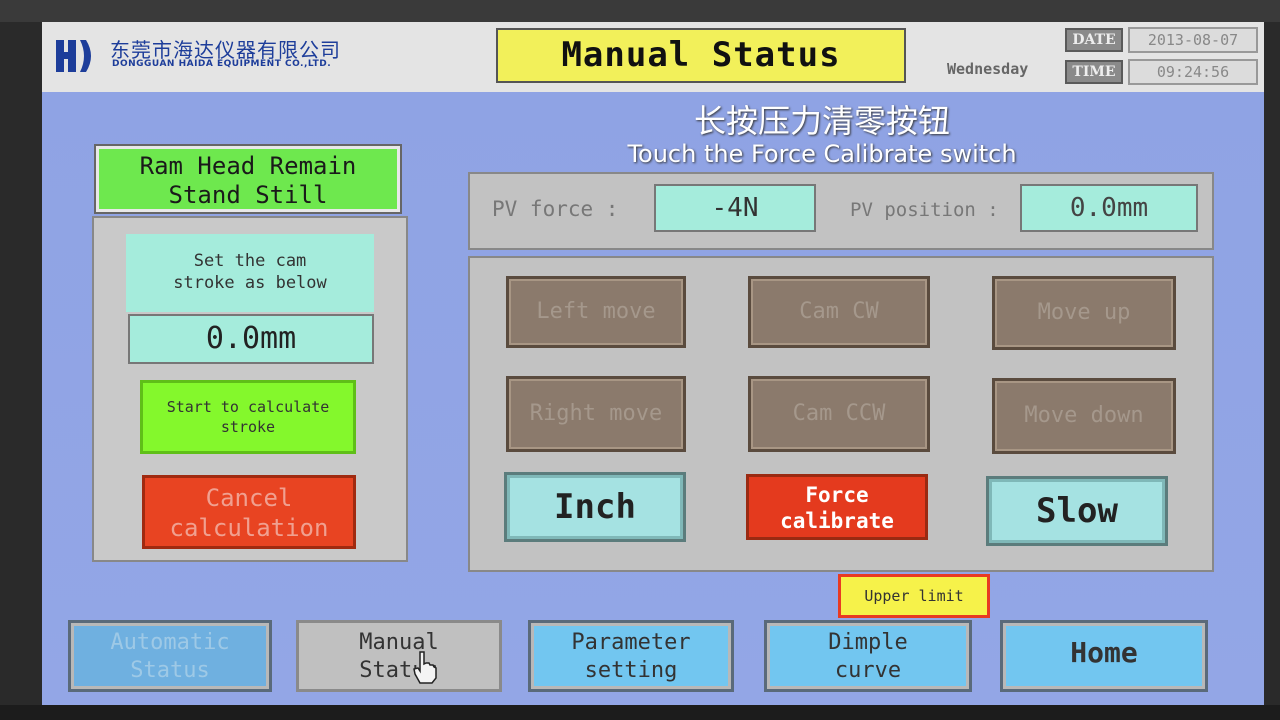 The image size is (1280, 720). I want to click on right-move-button: Right move, so click(596, 414).